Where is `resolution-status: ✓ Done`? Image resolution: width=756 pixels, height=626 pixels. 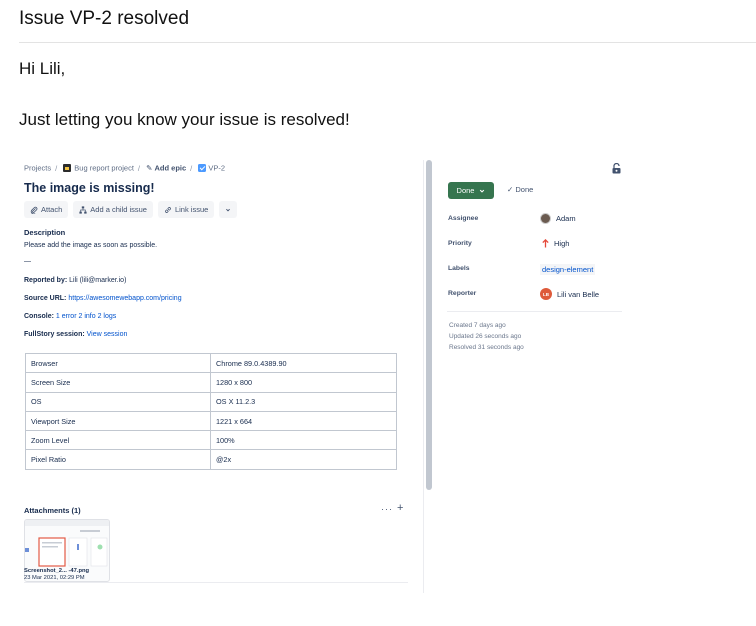
resolution-status: ✓ Done is located at coordinates (520, 189).